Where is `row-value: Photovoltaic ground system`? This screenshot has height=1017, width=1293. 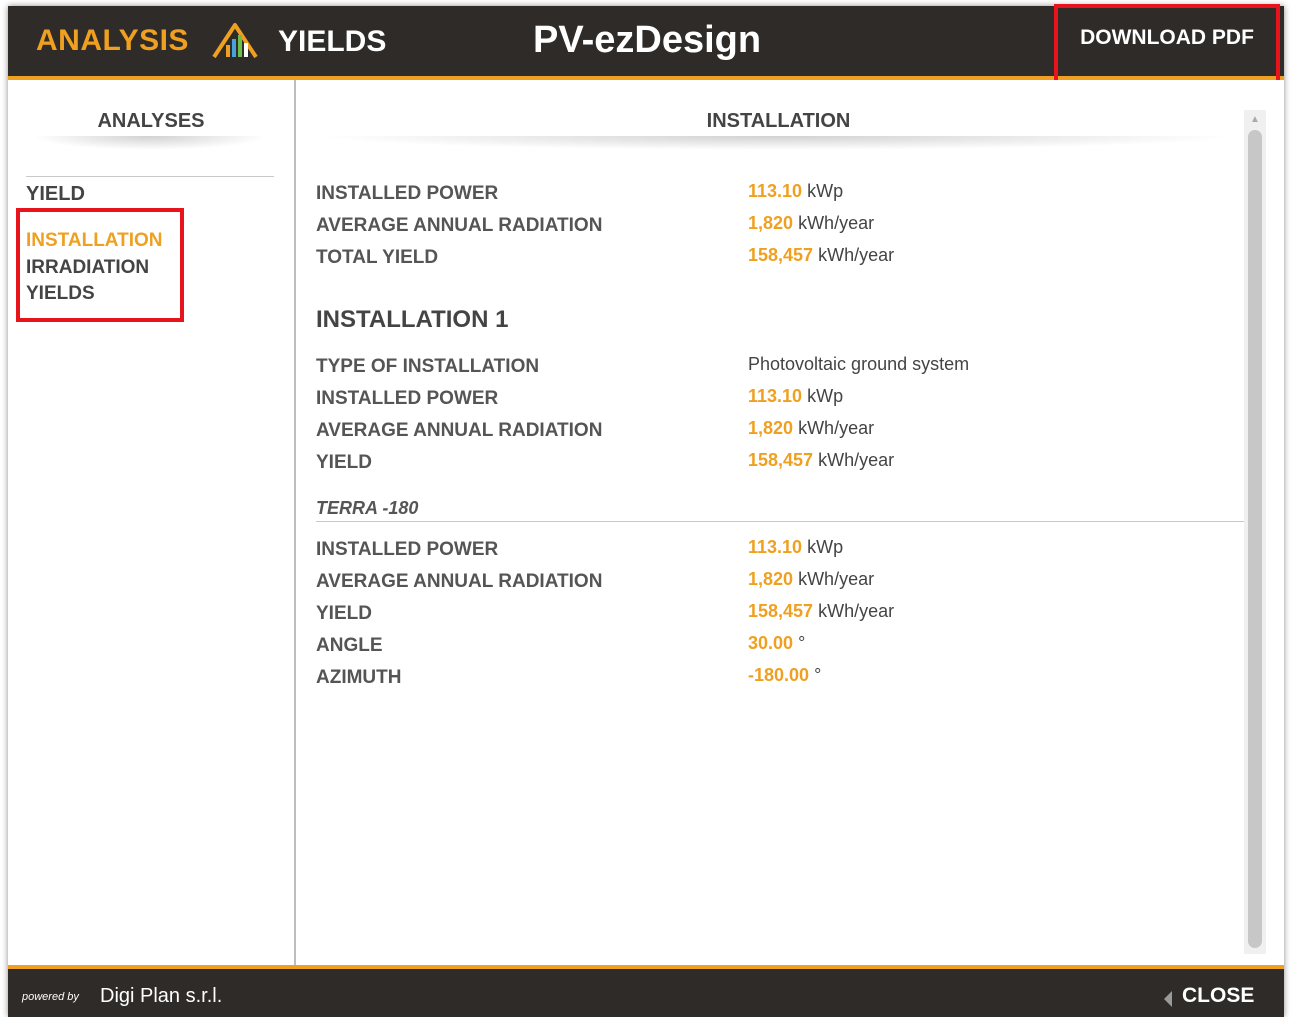
row-value: Photovoltaic ground system is located at coordinates (859, 364).